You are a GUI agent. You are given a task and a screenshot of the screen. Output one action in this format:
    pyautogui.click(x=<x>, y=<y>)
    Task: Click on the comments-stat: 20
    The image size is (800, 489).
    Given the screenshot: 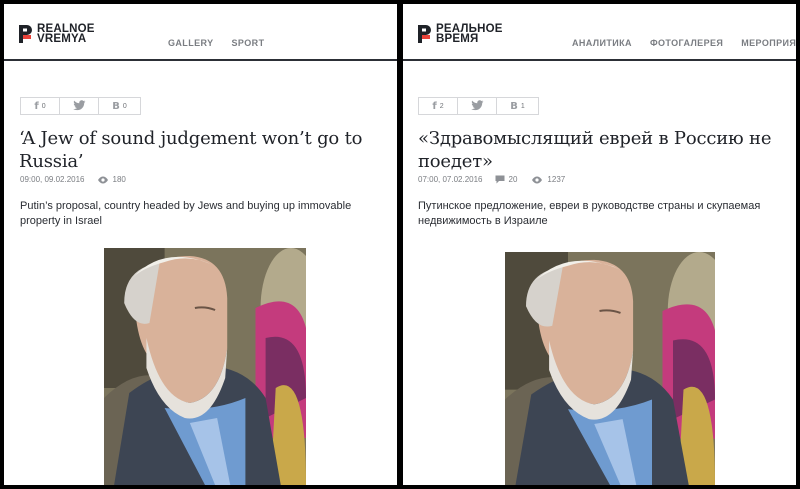 What is the action you would take?
    pyautogui.click(x=506, y=179)
    